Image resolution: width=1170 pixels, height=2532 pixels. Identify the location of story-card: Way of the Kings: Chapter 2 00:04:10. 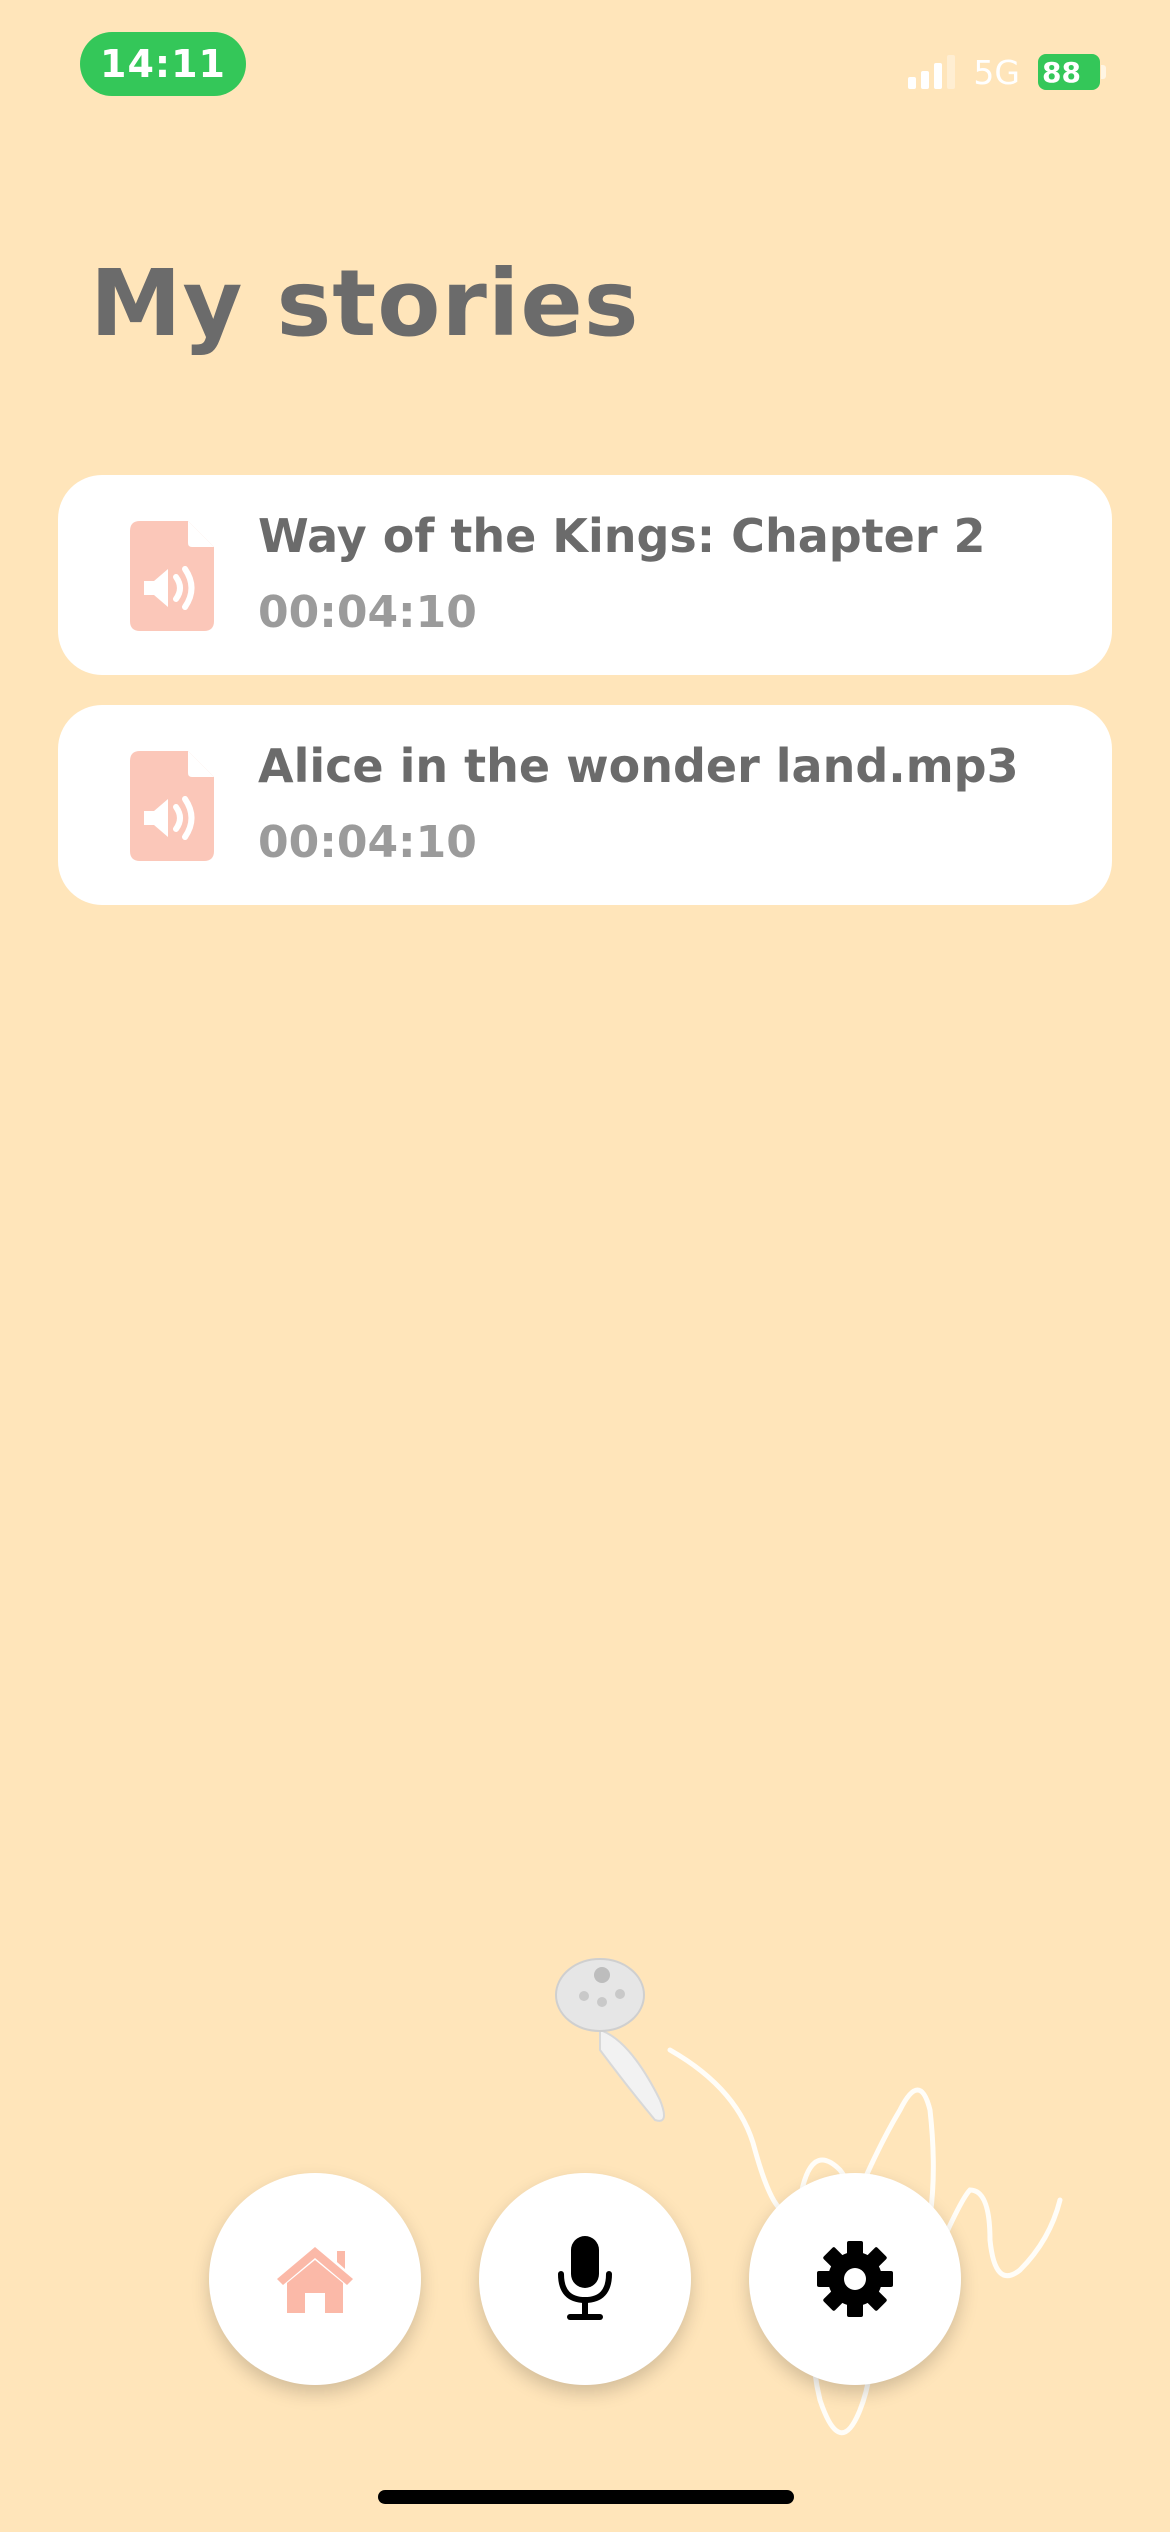
(585, 575).